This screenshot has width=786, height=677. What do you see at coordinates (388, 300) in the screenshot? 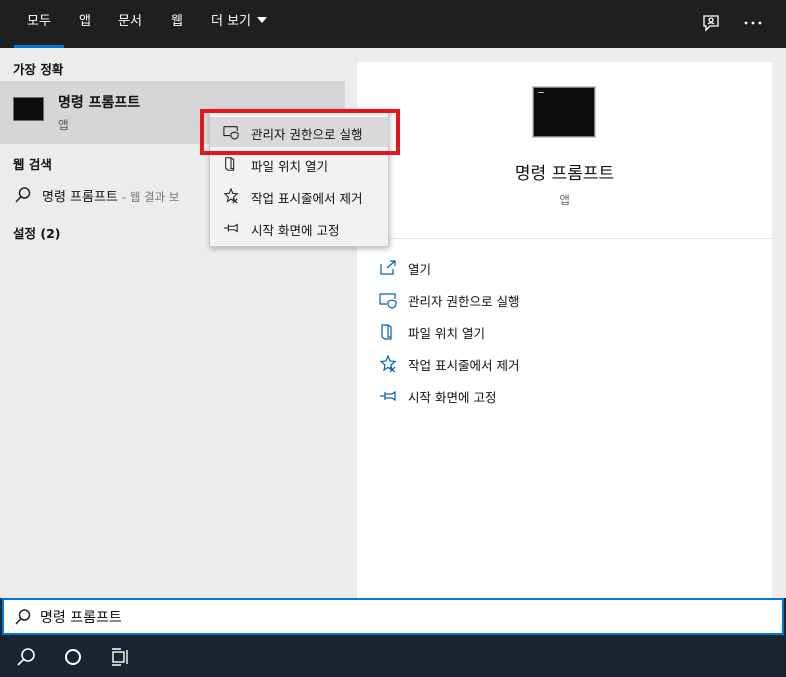
I see `shield-icon` at bounding box center [388, 300].